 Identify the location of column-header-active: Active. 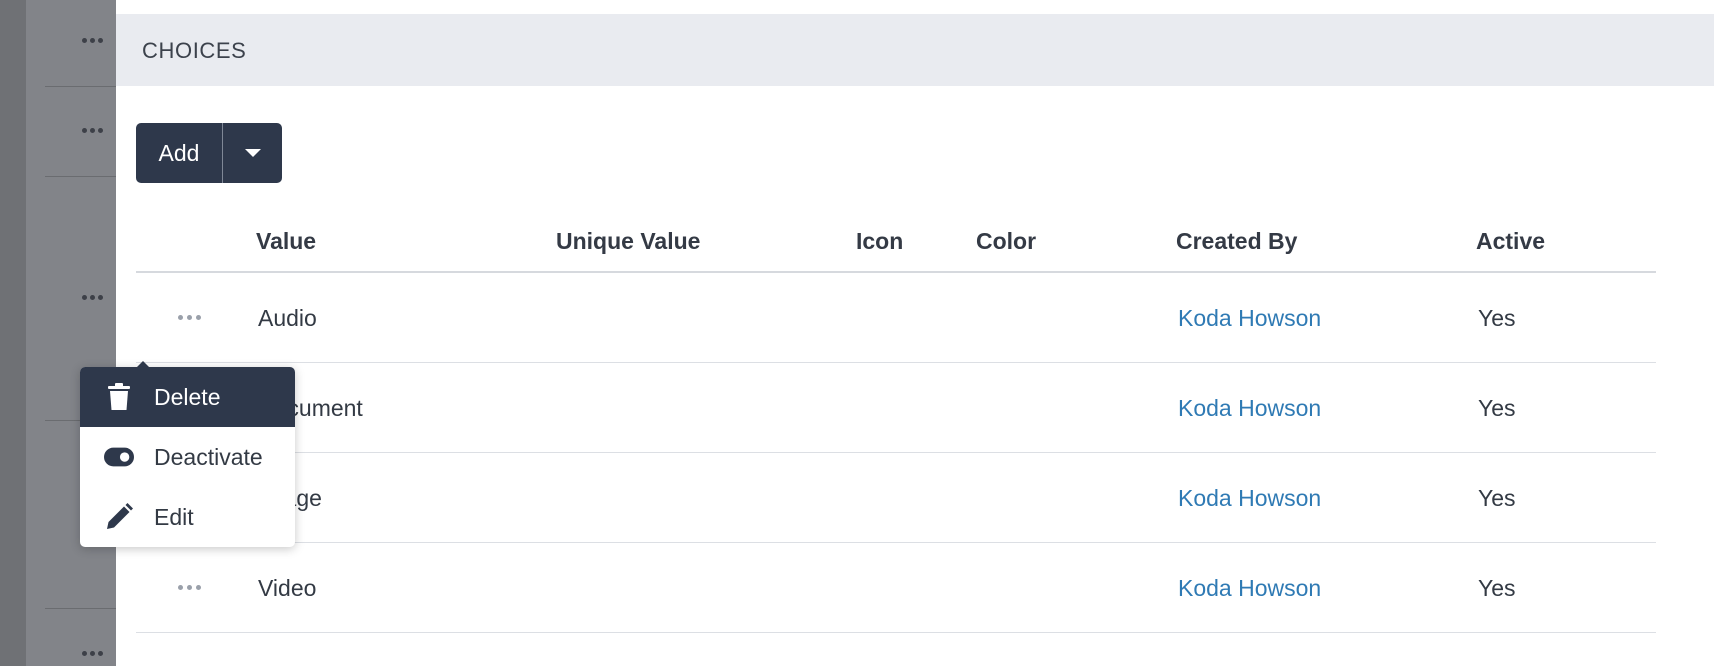
(1510, 241).